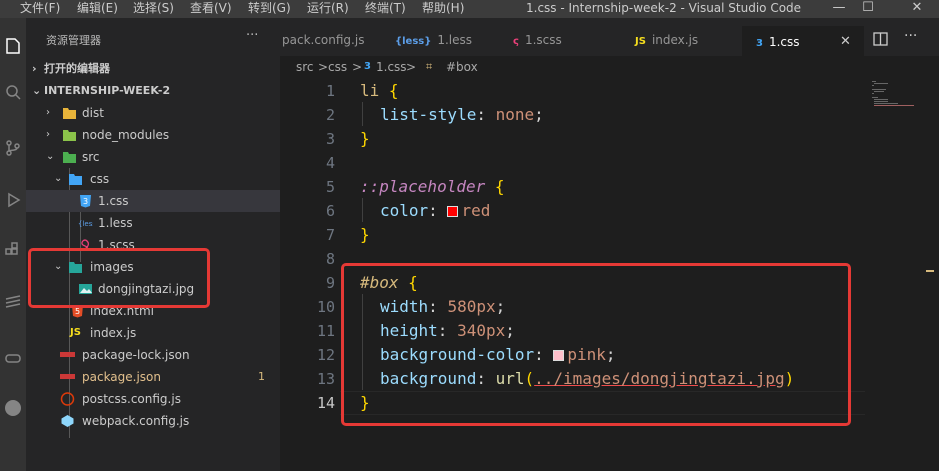 The width and height of the screenshot is (939, 471). I want to click on menu-selection: 选择(S), so click(153, 9).